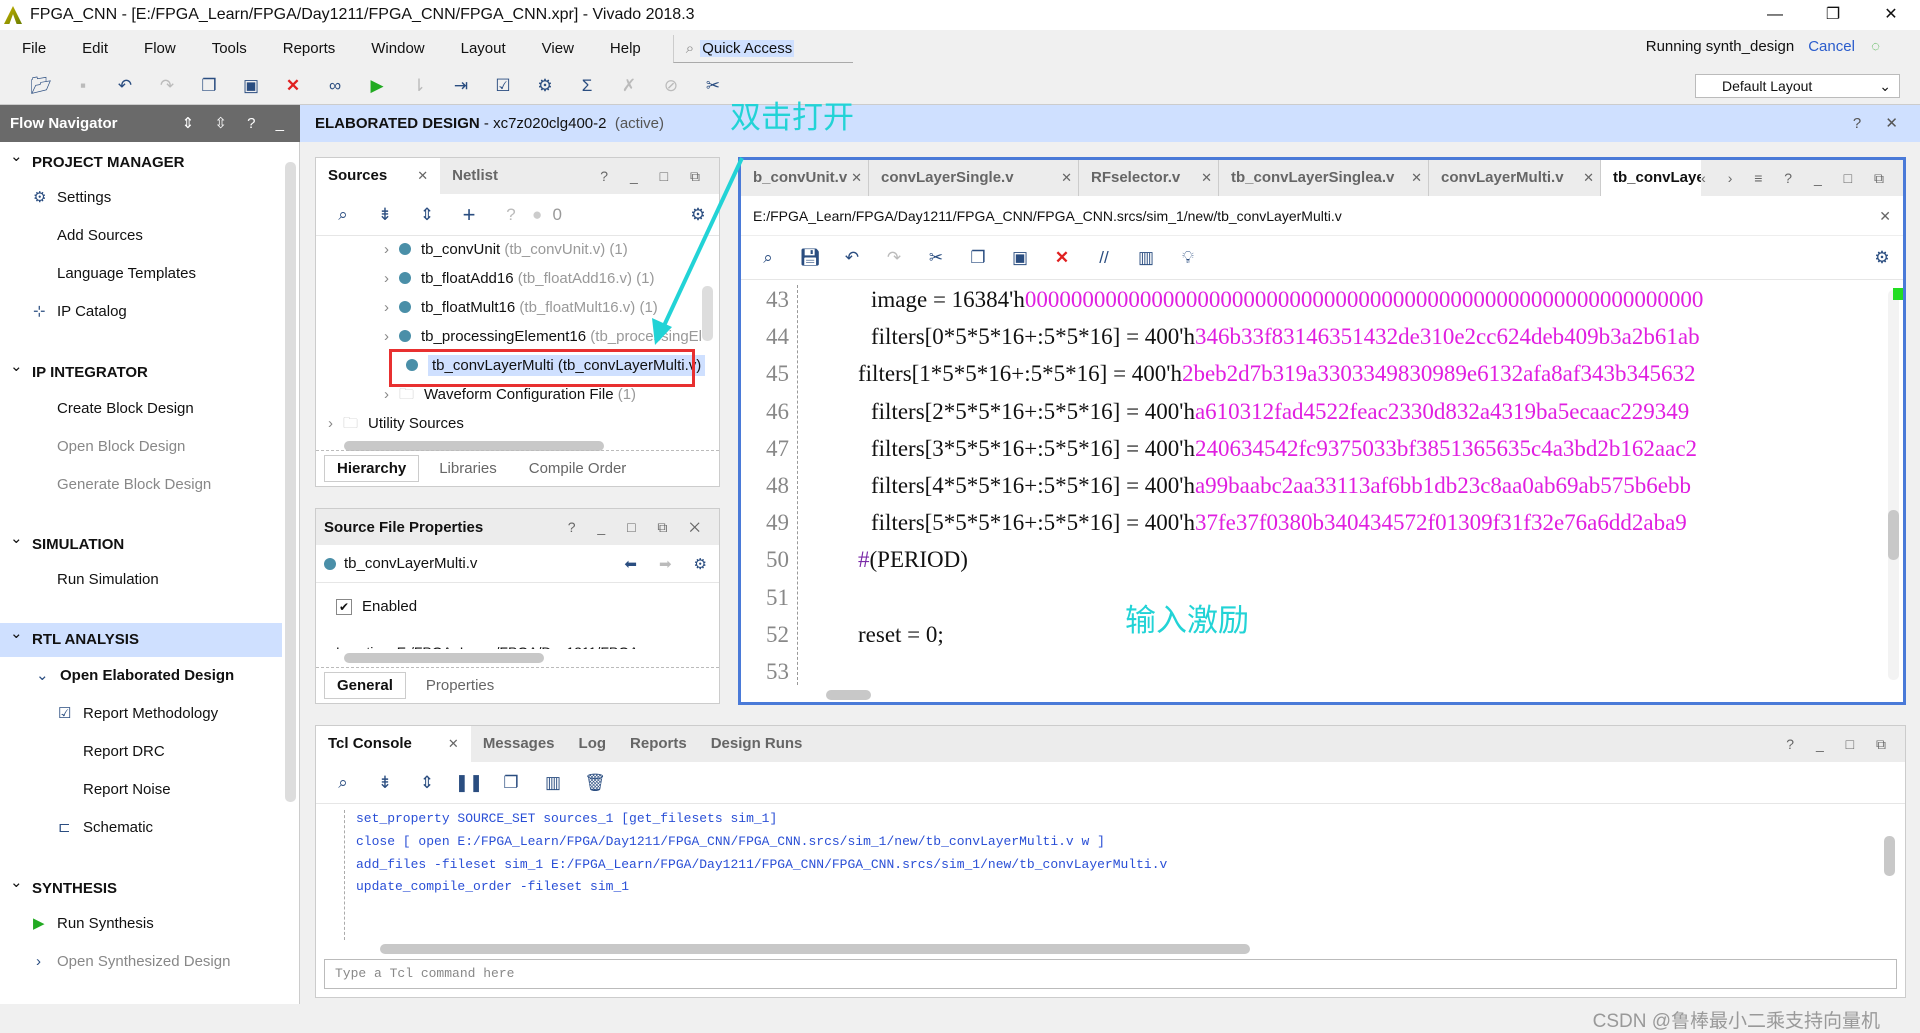 The height and width of the screenshot is (1033, 1920). What do you see at coordinates (141, 886) in the screenshot?
I see `section-synthesis: SYNTHESIS` at bounding box center [141, 886].